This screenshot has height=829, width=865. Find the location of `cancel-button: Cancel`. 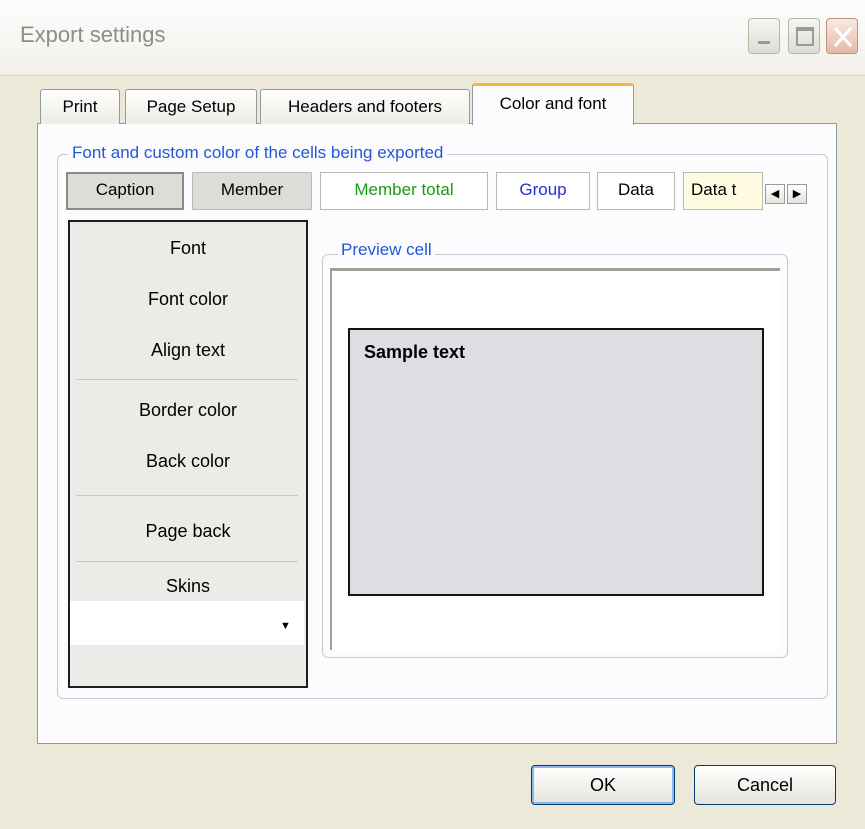

cancel-button: Cancel is located at coordinates (765, 785).